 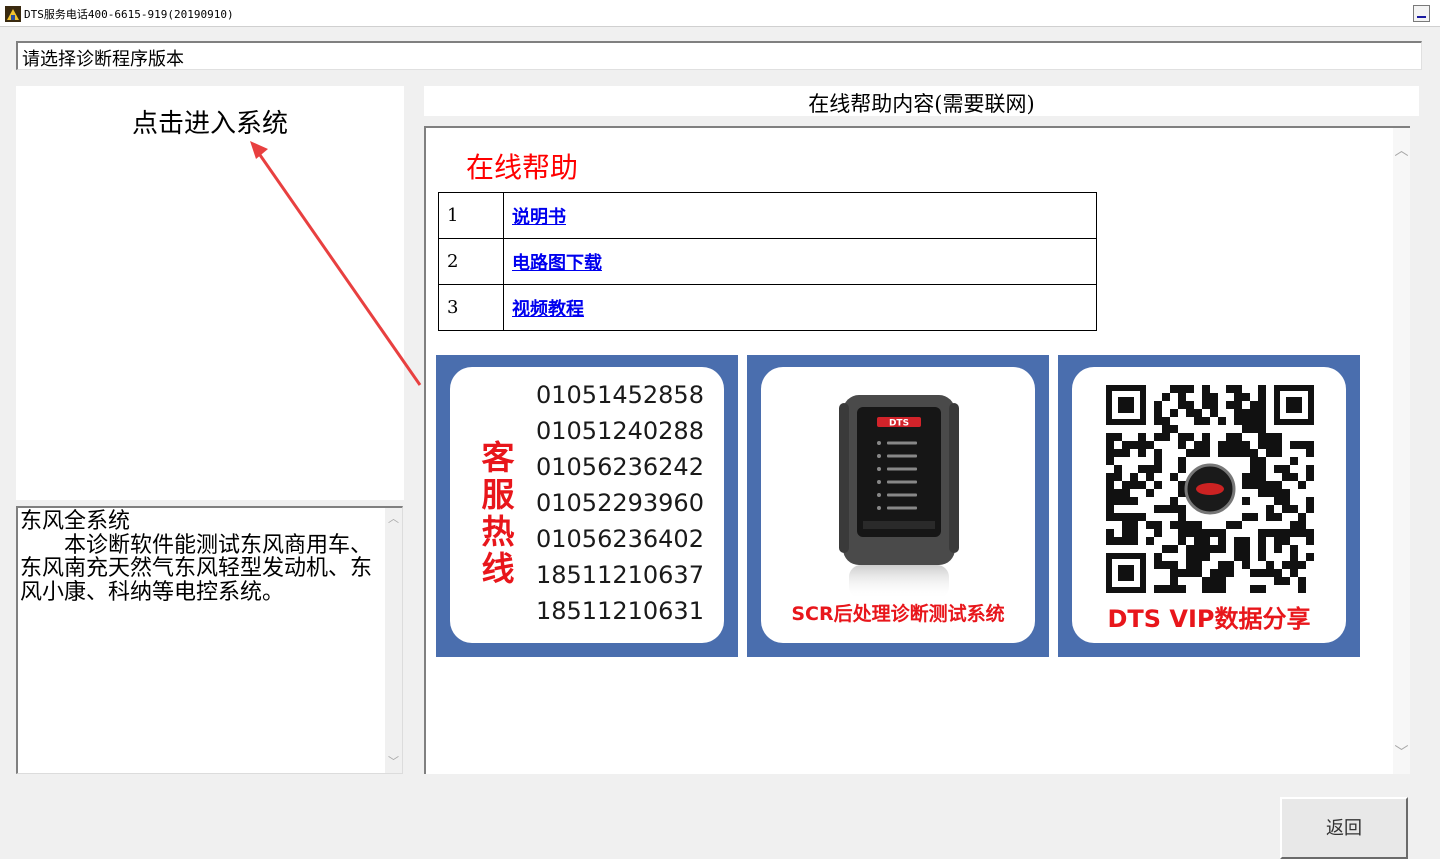 What do you see at coordinates (620, 575) in the screenshot?
I see `phone-number: 18511210637` at bounding box center [620, 575].